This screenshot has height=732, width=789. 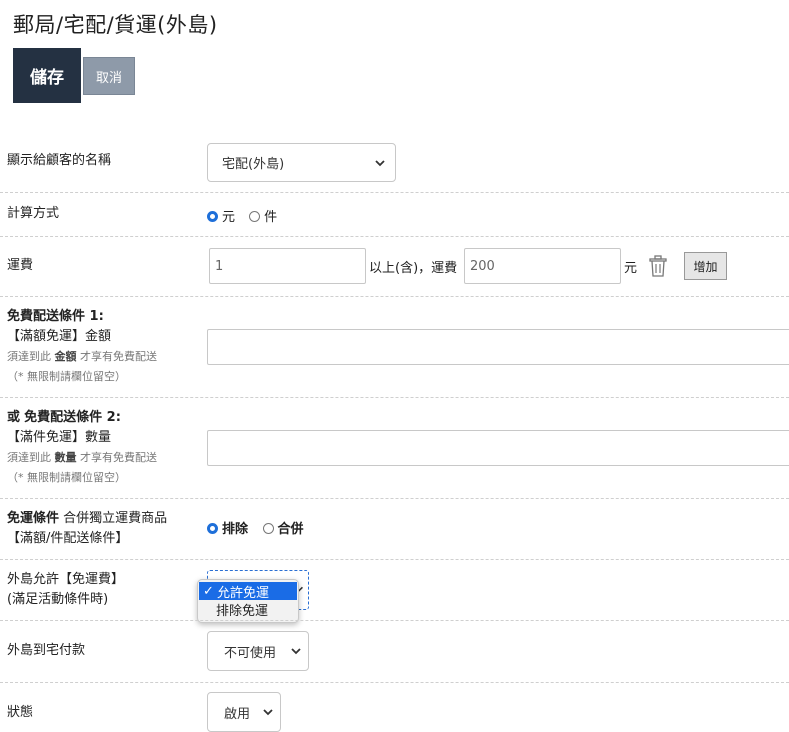 What do you see at coordinates (33, 213) in the screenshot?
I see `calc-method-label: 計算方式` at bounding box center [33, 213].